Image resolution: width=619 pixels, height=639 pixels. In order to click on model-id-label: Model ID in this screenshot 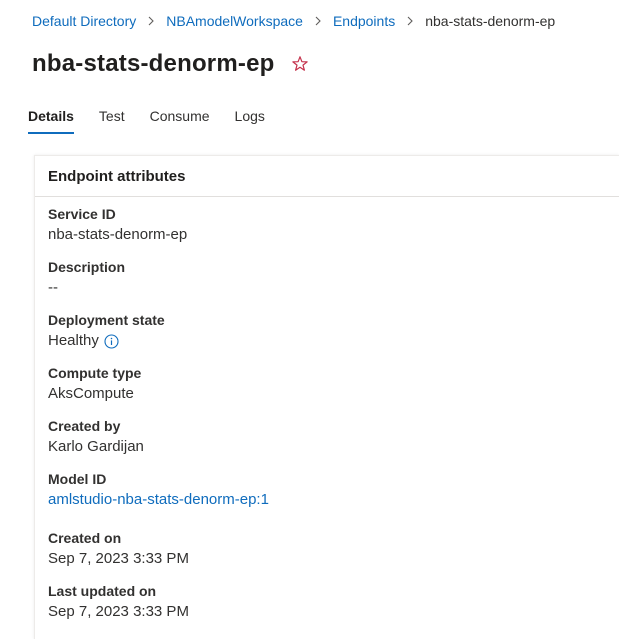, I will do `click(77, 479)`.